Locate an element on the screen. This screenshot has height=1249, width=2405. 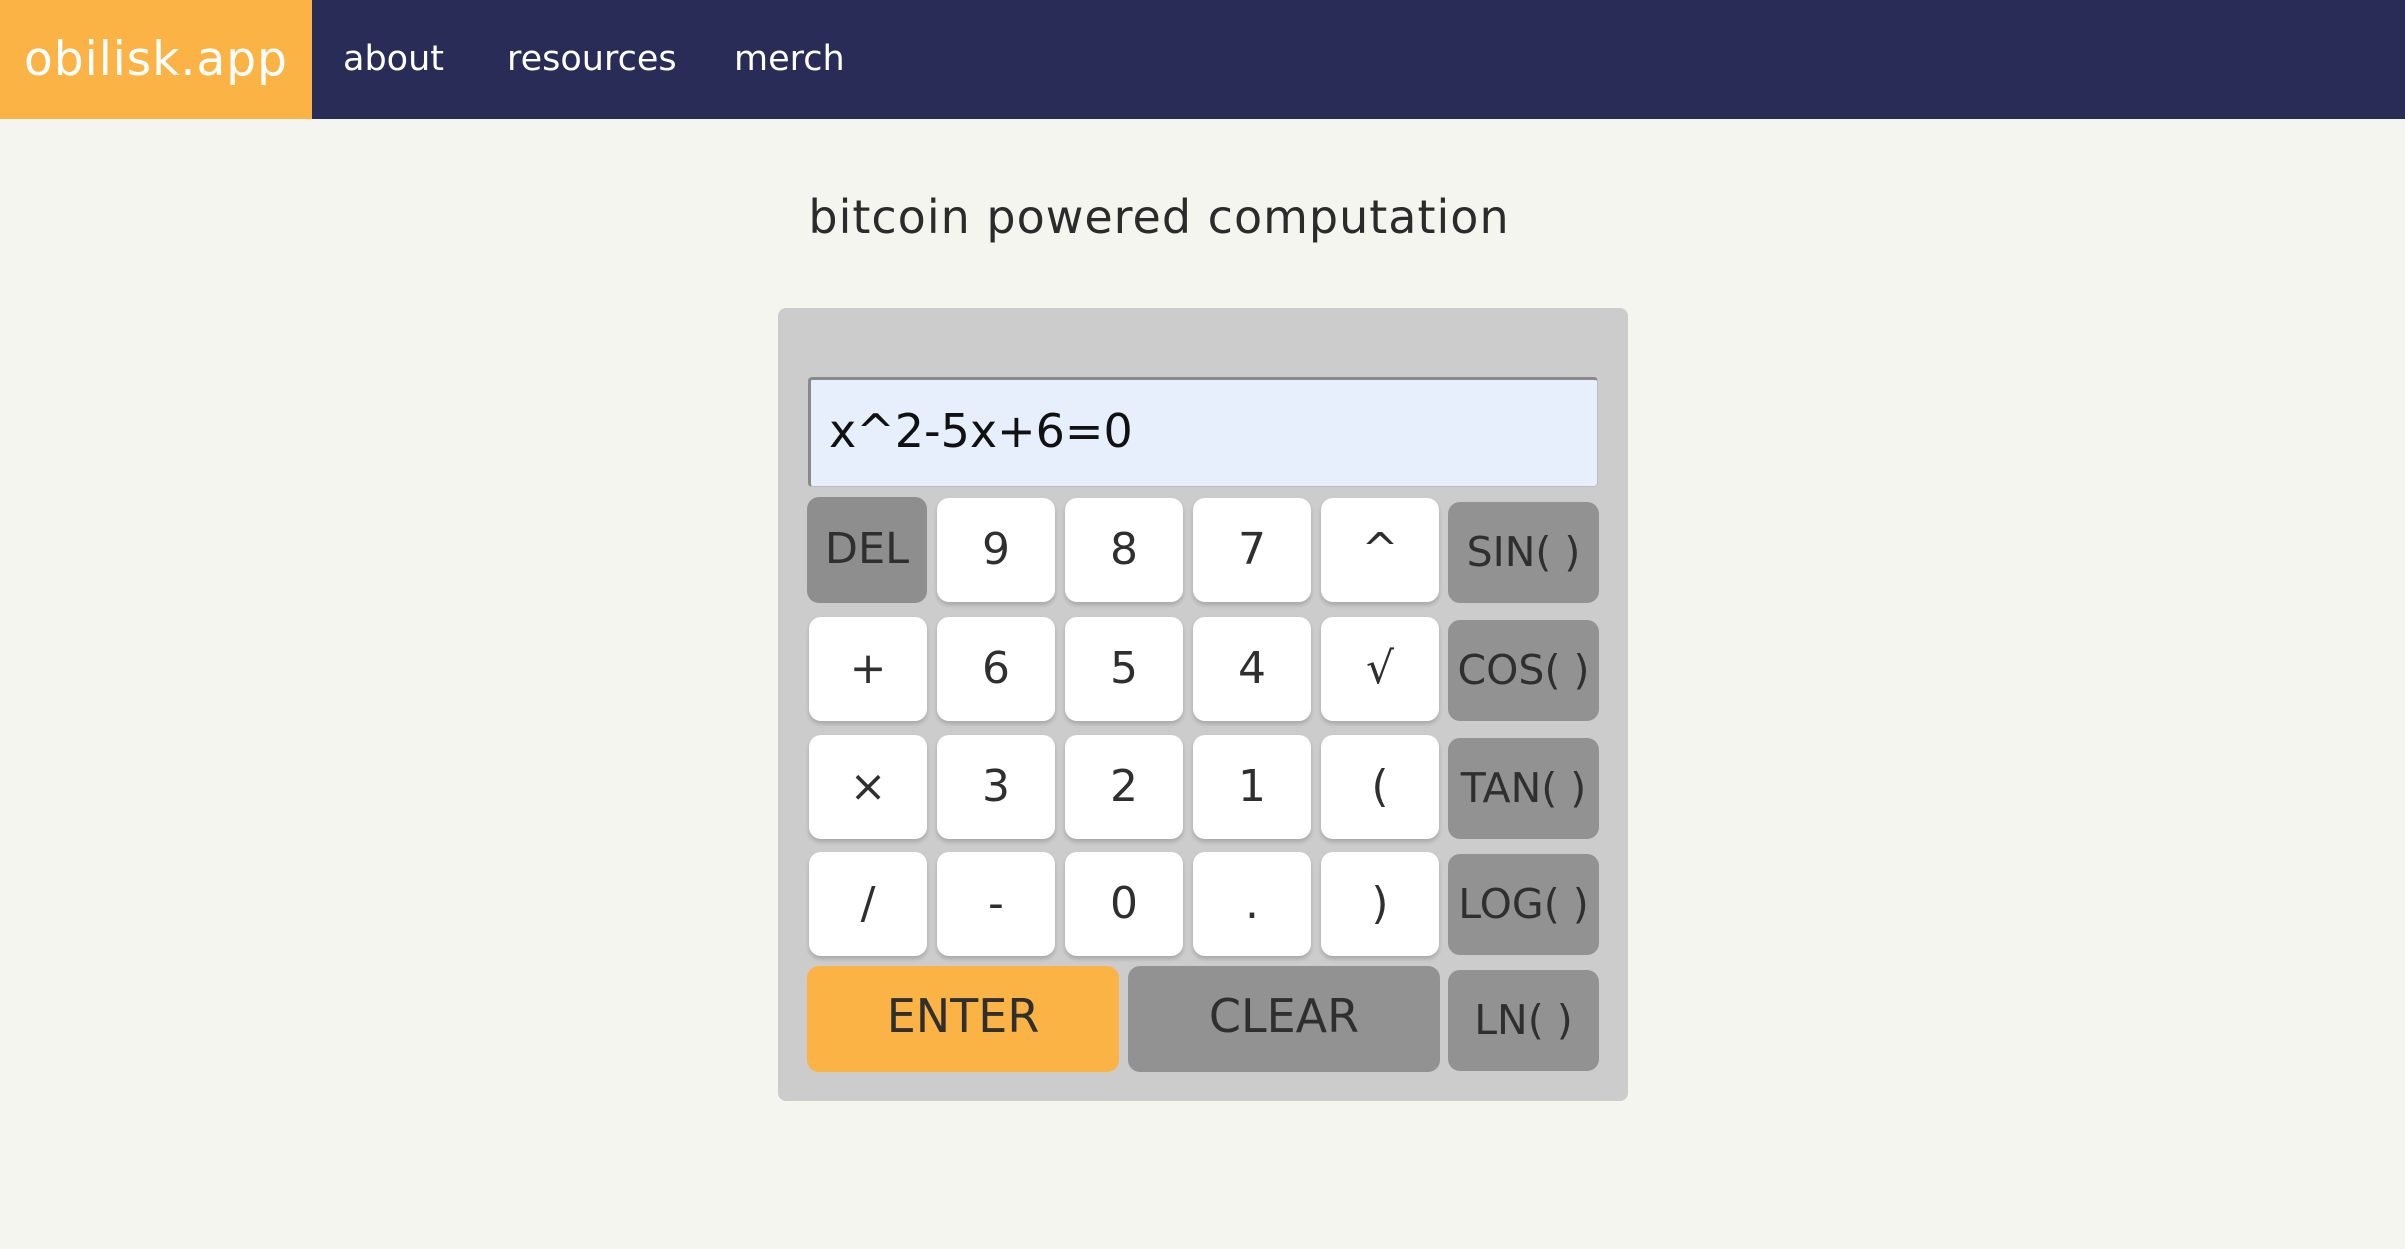
key-divide-button: / is located at coordinates (868, 904).